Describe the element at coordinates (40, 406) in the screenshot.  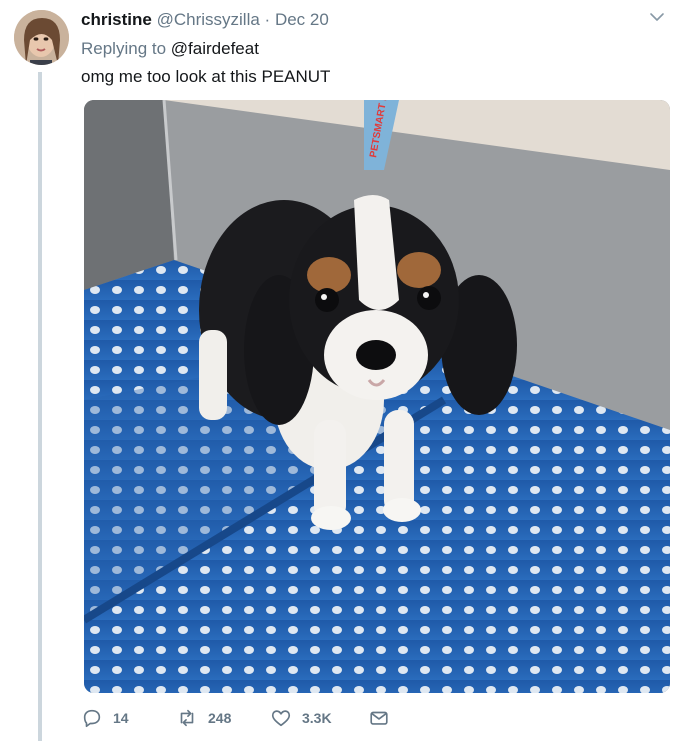
I see `thread-connector-line` at that location.